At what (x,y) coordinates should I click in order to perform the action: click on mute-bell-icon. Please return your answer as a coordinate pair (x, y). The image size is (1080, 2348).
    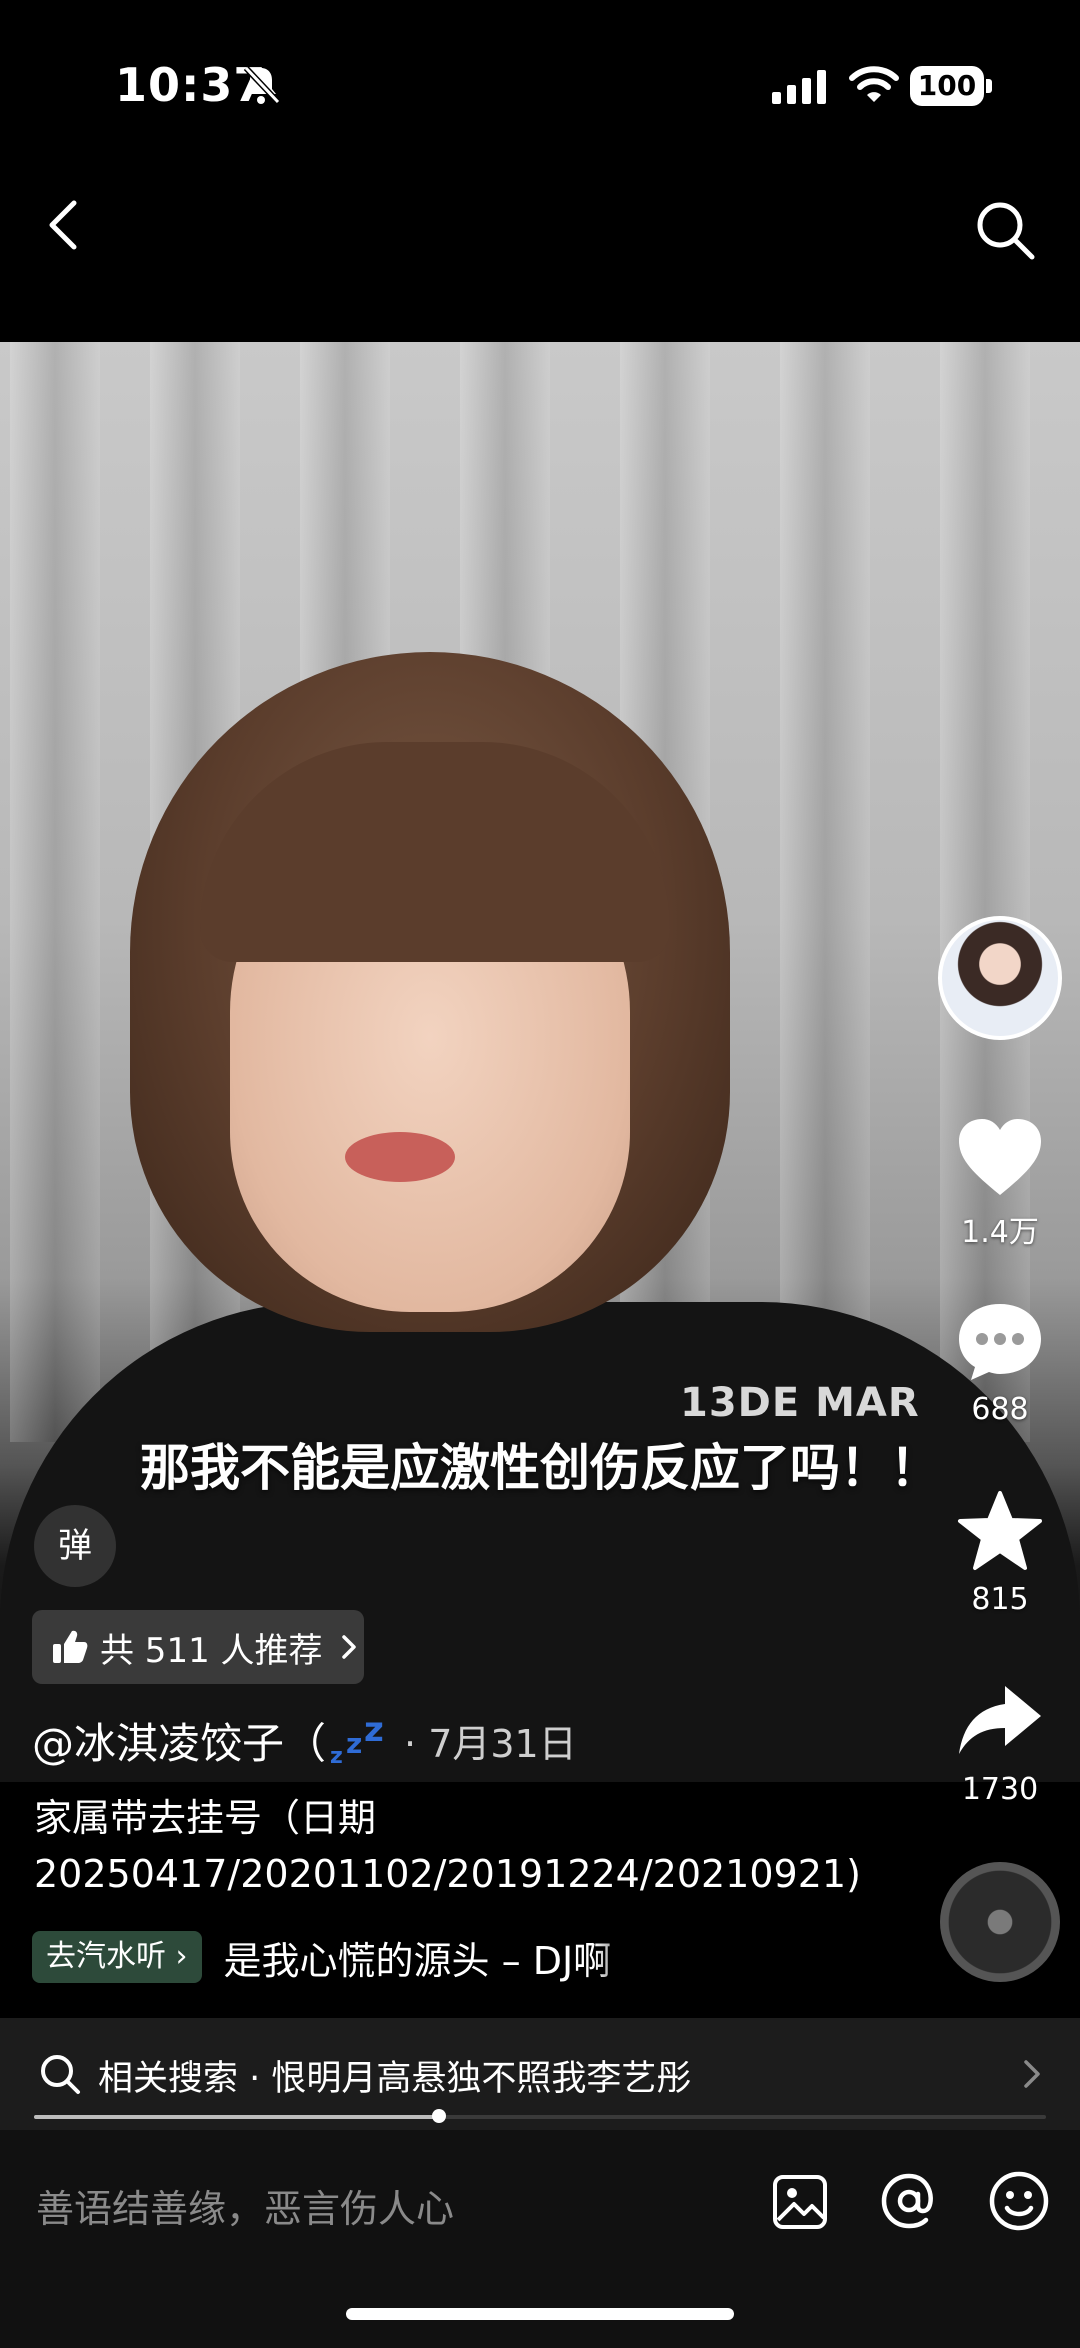
    Looking at the image, I should click on (262, 85).